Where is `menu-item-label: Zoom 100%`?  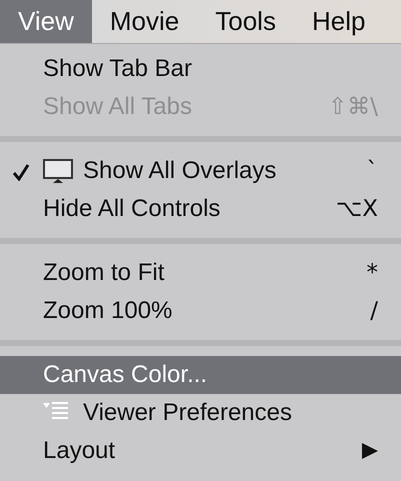 menu-item-label: Zoom 100% is located at coordinates (107, 311).